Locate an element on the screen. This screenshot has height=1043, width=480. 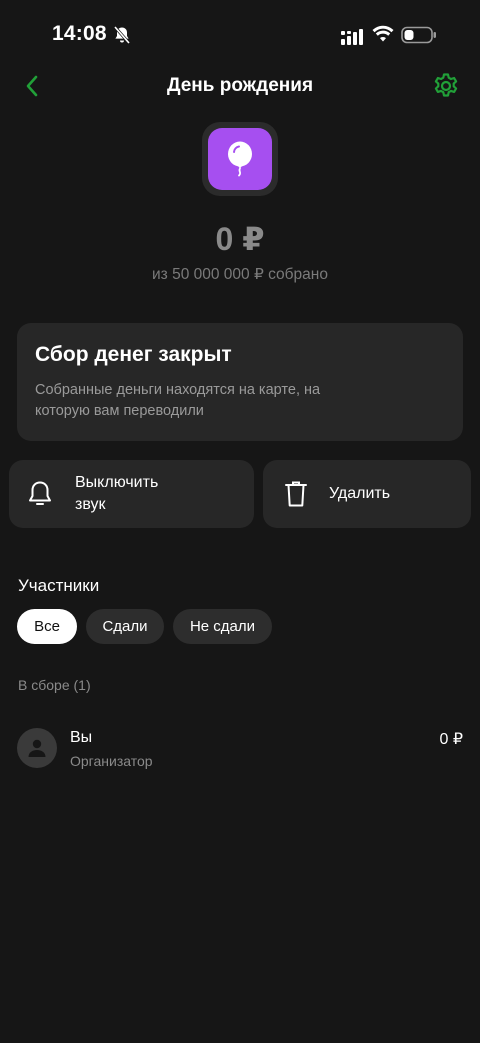
participant-name: Вы is located at coordinates (81, 737).